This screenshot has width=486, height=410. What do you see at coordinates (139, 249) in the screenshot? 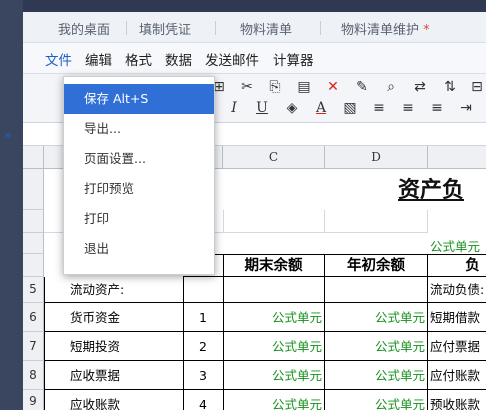
I see `menu-item-exit: 退出` at bounding box center [139, 249].